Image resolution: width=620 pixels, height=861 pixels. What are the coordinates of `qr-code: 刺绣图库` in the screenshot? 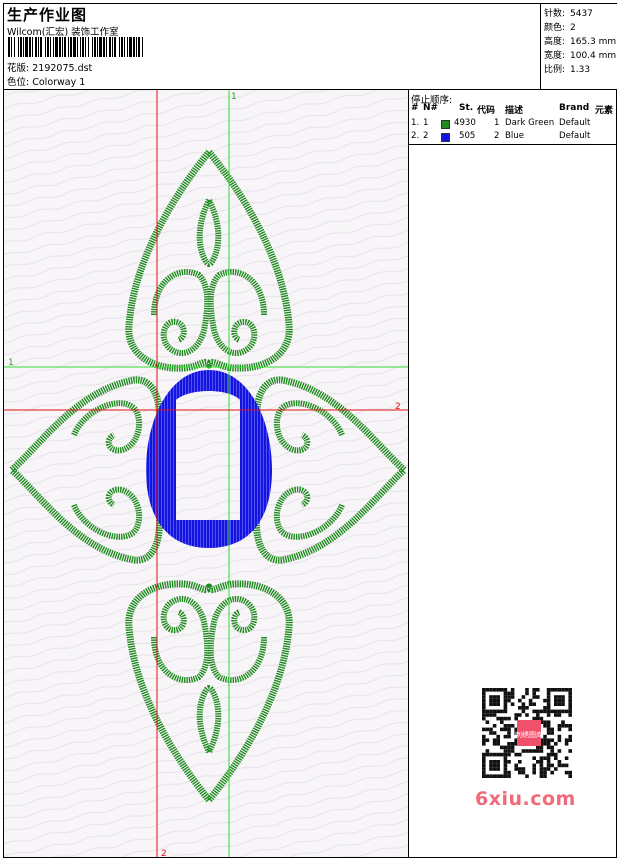 It's located at (527, 733).